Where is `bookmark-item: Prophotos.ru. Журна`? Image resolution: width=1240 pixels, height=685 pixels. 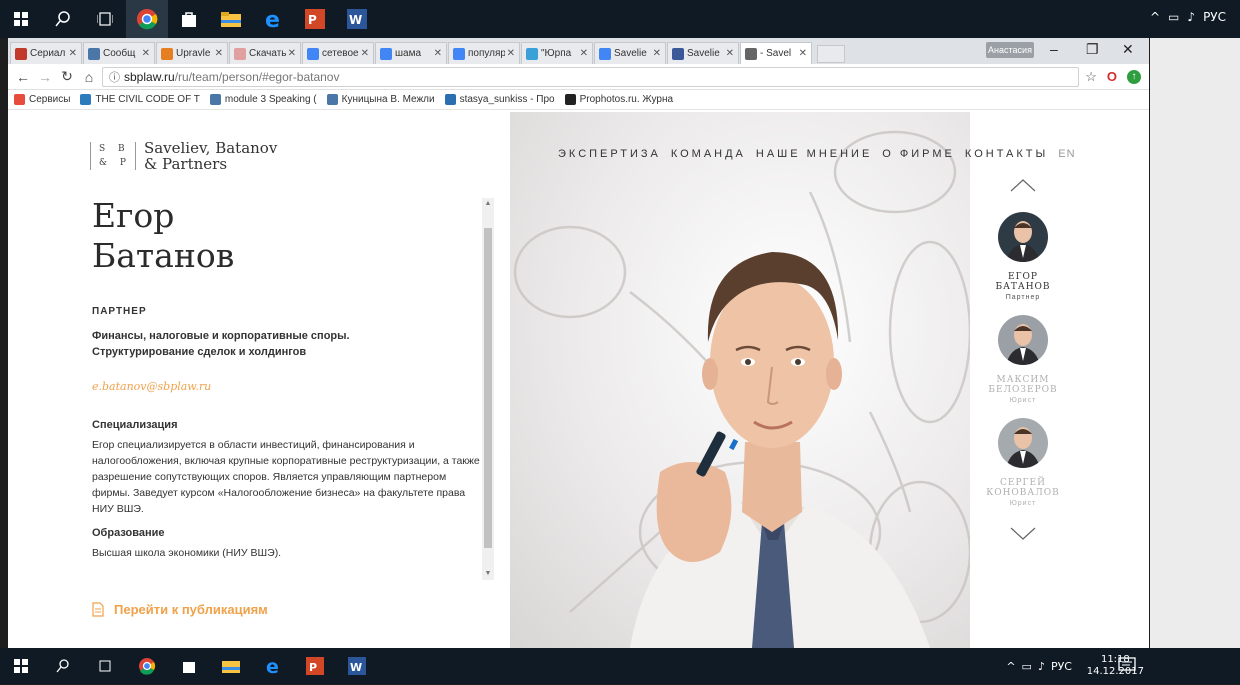
bookmark-item: Prophotos.ru. Журна is located at coordinates (618, 99).